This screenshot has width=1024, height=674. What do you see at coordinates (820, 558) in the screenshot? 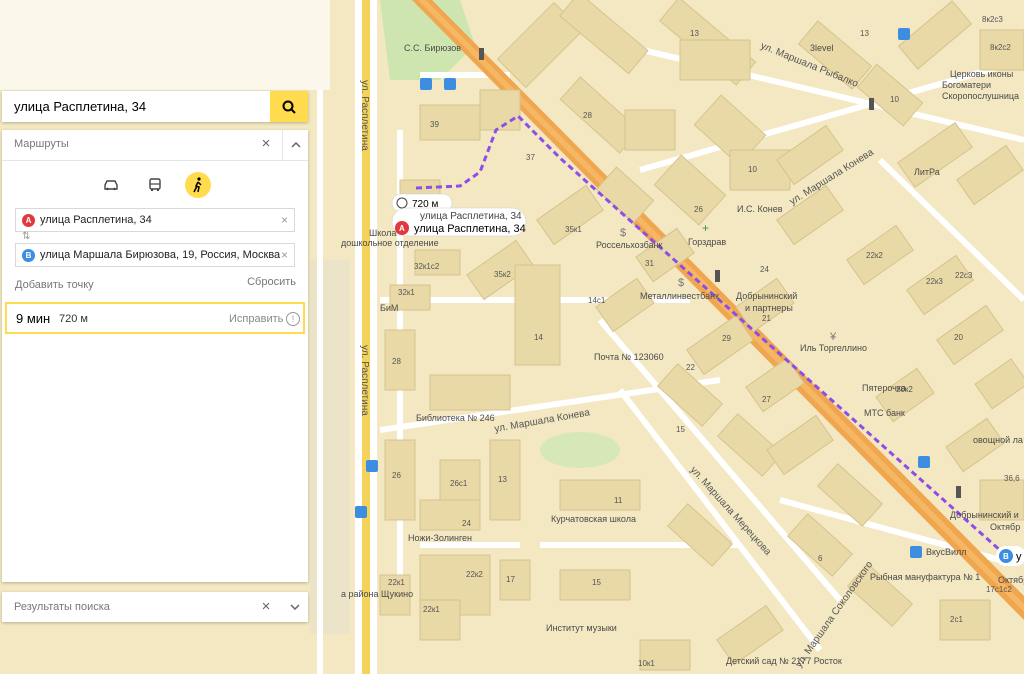
I see `house-number: 6` at bounding box center [820, 558].